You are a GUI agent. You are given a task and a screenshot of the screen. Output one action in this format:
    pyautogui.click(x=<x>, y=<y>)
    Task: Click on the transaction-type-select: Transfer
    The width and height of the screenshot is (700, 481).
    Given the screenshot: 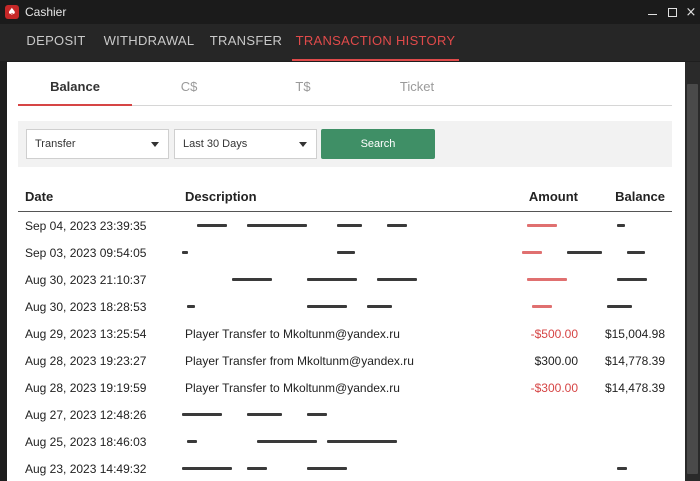 What is the action you would take?
    pyautogui.click(x=97, y=144)
    